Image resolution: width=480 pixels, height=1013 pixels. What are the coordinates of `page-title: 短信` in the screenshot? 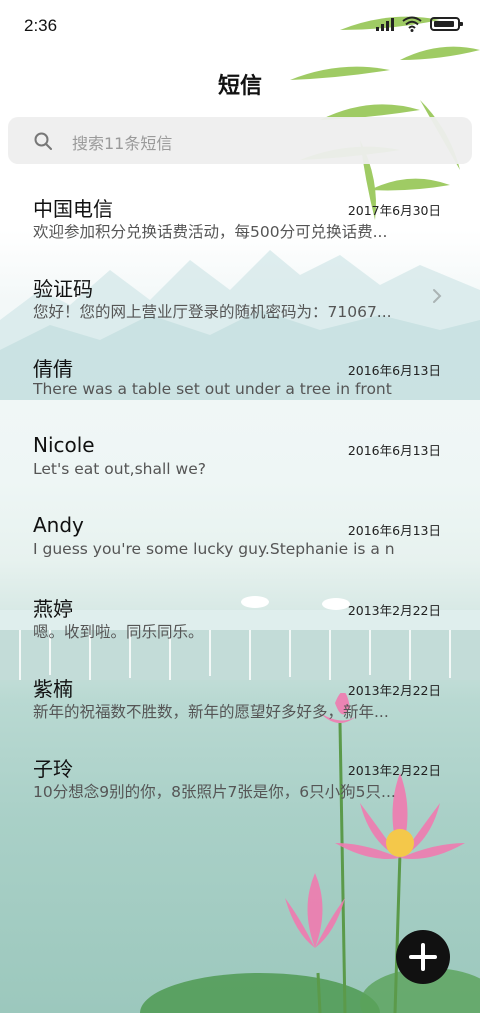 It's located at (239, 86).